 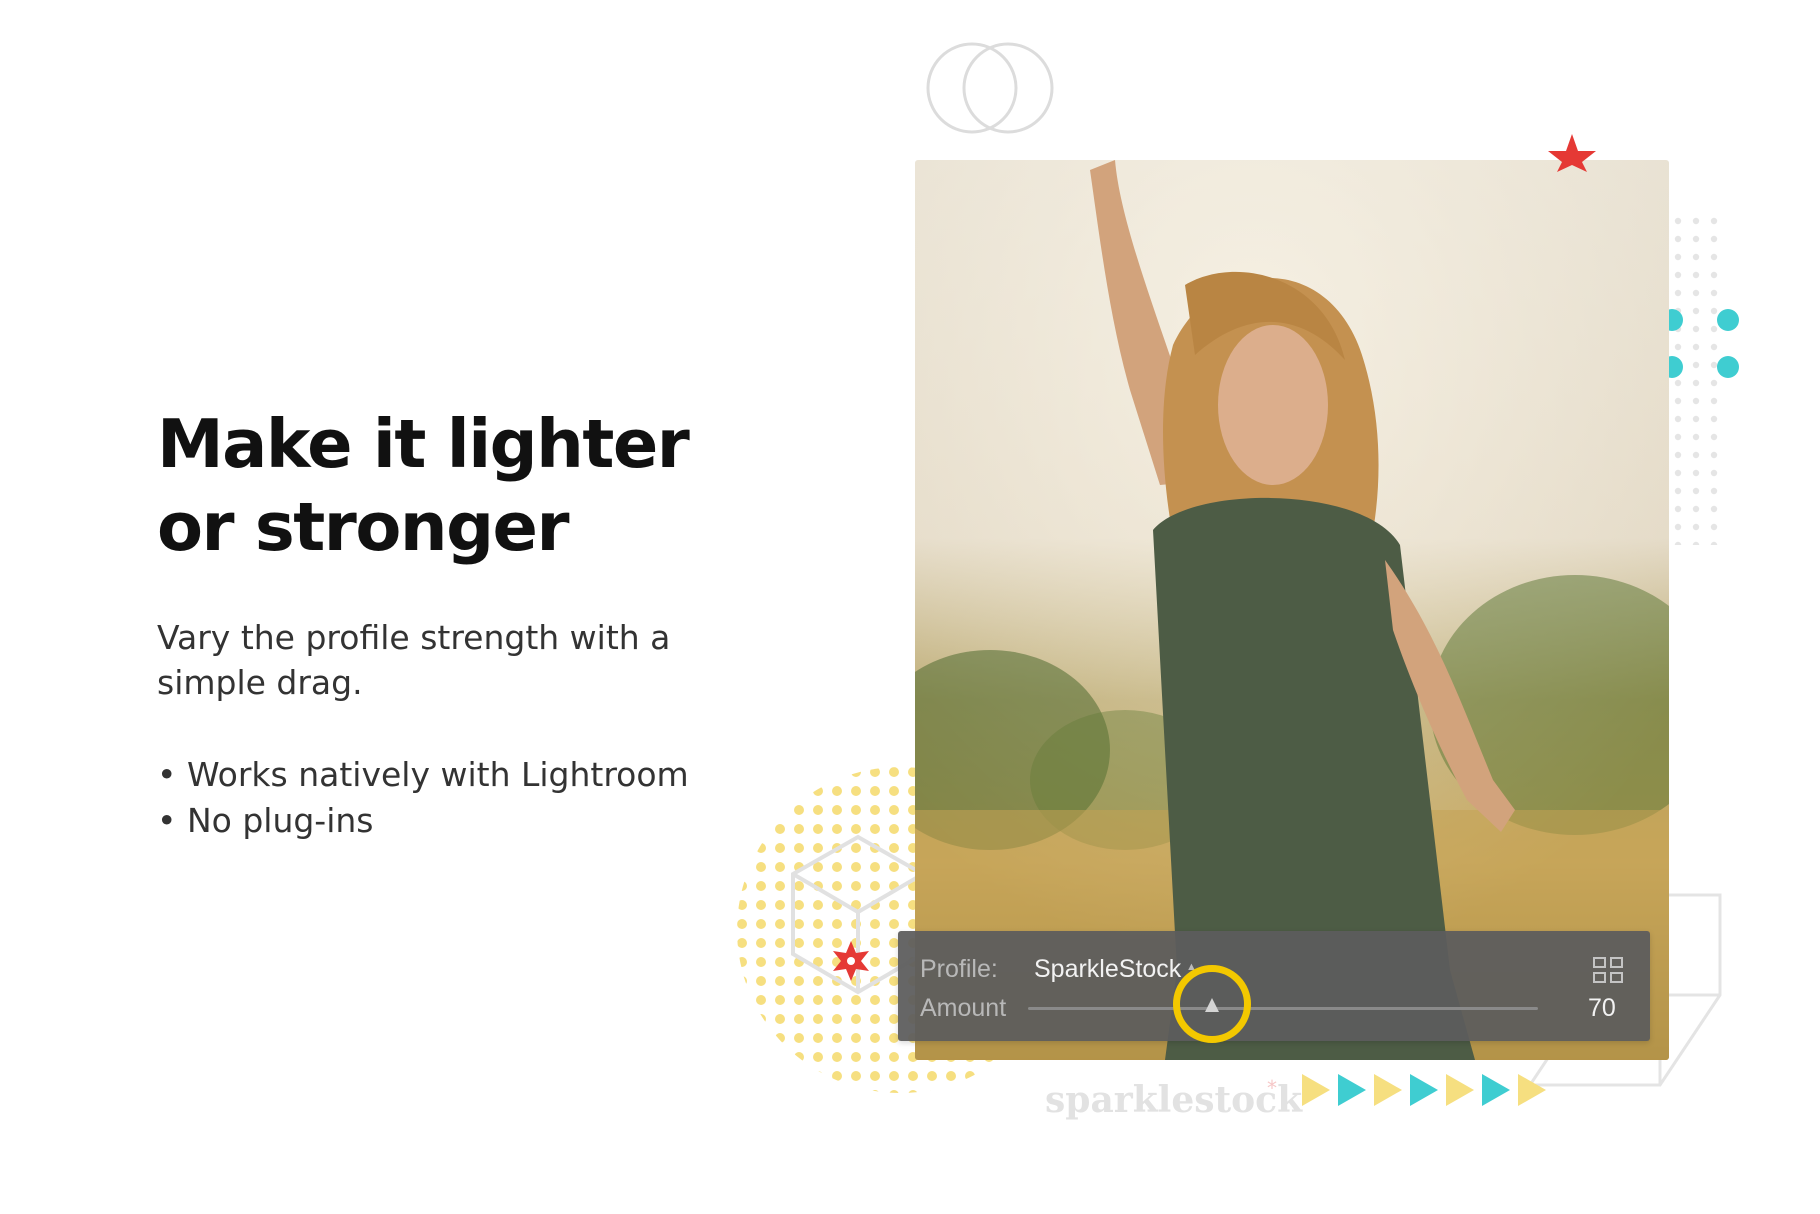 I want to click on headline-line-2: or stronger, so click(x=363, y=527).